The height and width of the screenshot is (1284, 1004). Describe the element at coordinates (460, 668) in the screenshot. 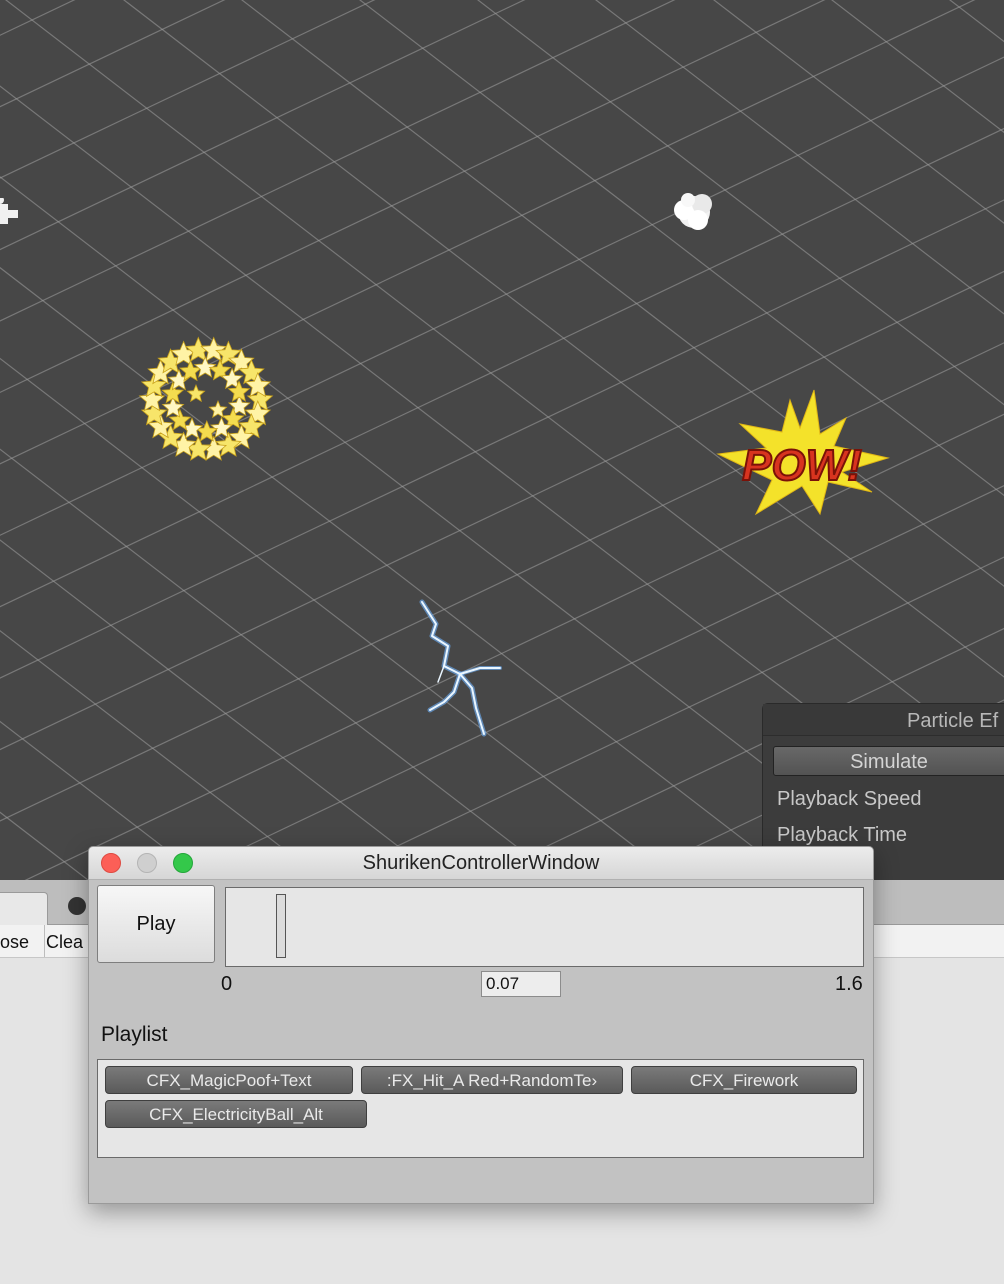

I see `electricity-bolt-sprite` at that location.